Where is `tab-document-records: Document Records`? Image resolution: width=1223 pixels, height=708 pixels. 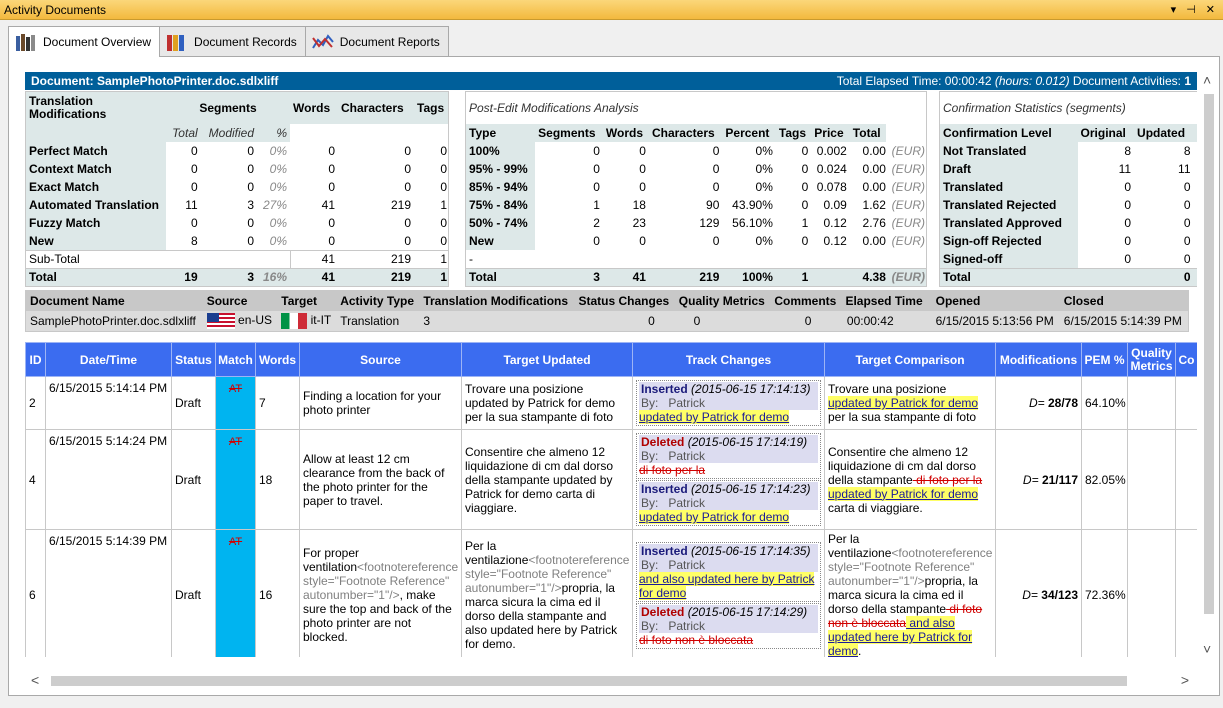 tab-document-records: Document Records is located at coordinates (232, 41).